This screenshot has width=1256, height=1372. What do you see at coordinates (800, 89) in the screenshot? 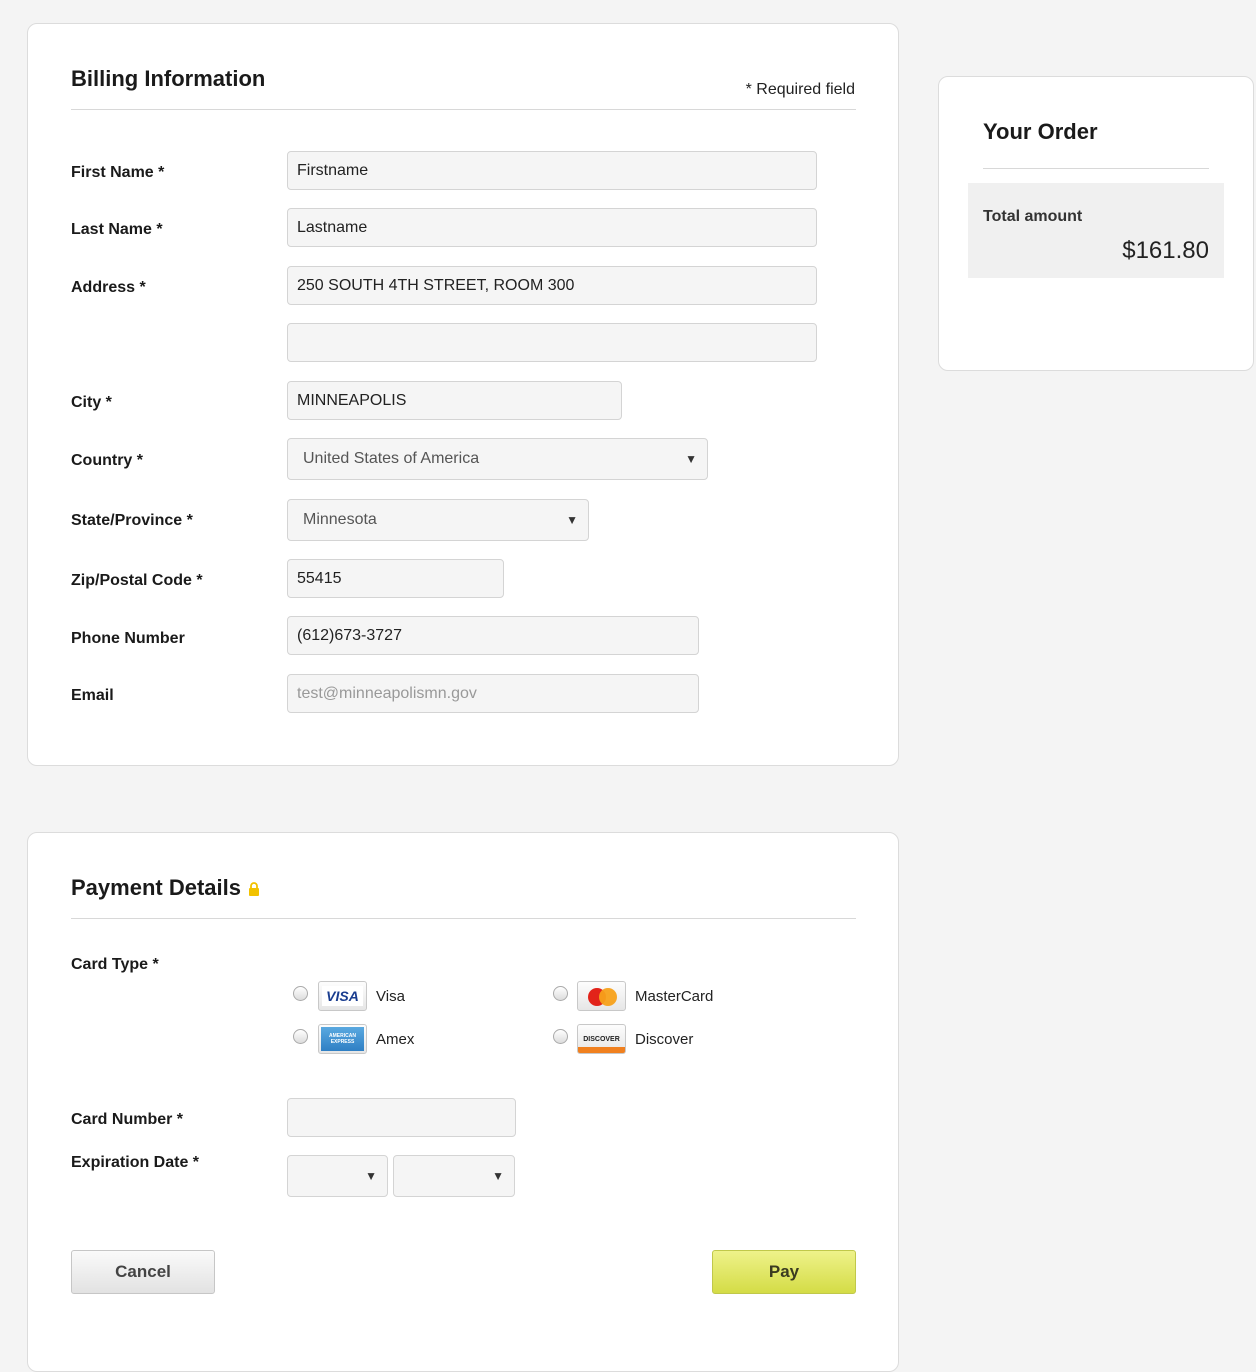
I see `required-field-note: * Required field` at bounding box center [800, 89].